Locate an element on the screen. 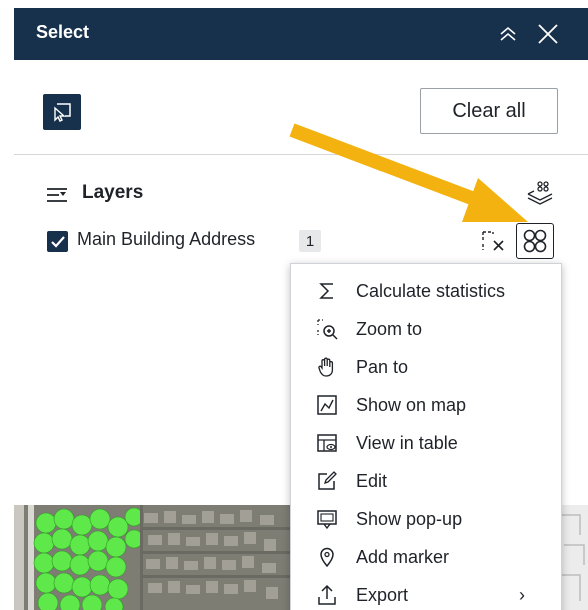  checkmark-icon is located at coordinates (57, 241).